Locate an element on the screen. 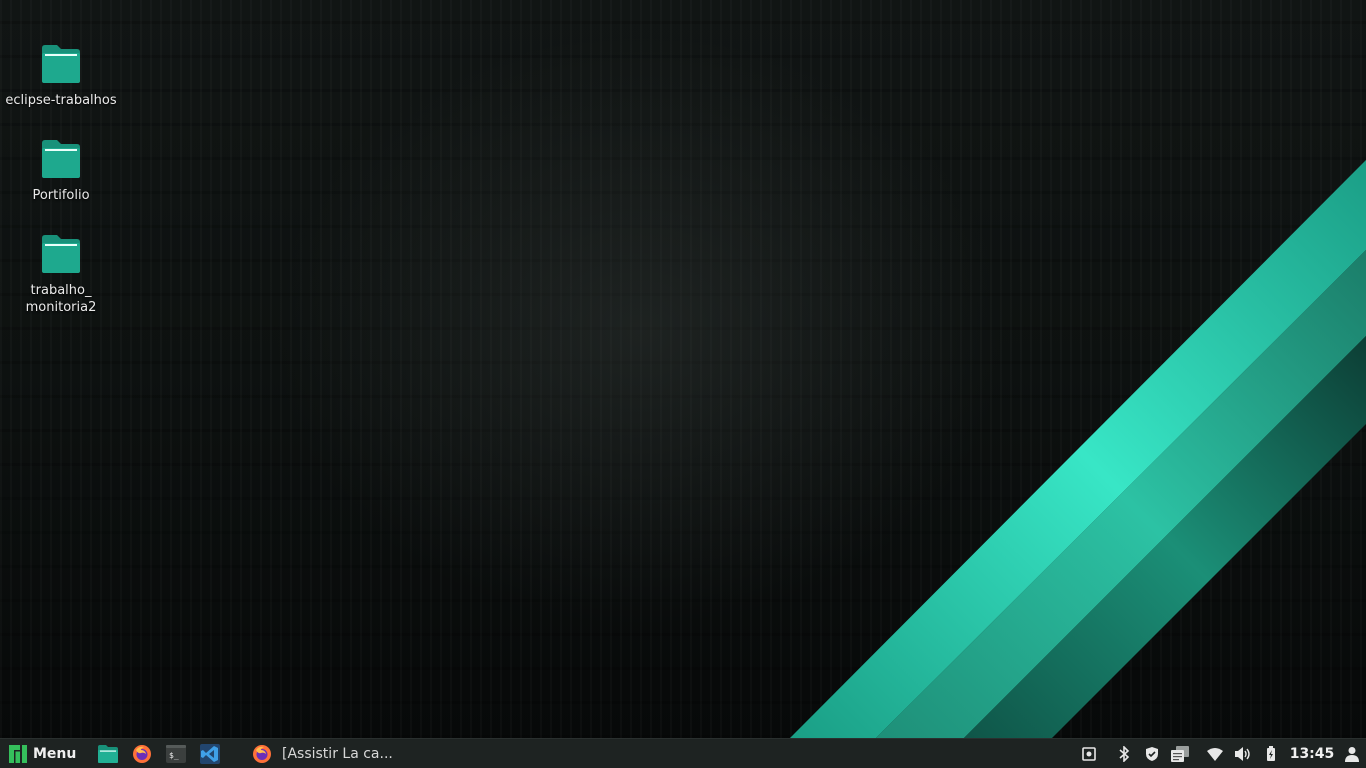  tray-shield is located at coordinates (1152, 753).